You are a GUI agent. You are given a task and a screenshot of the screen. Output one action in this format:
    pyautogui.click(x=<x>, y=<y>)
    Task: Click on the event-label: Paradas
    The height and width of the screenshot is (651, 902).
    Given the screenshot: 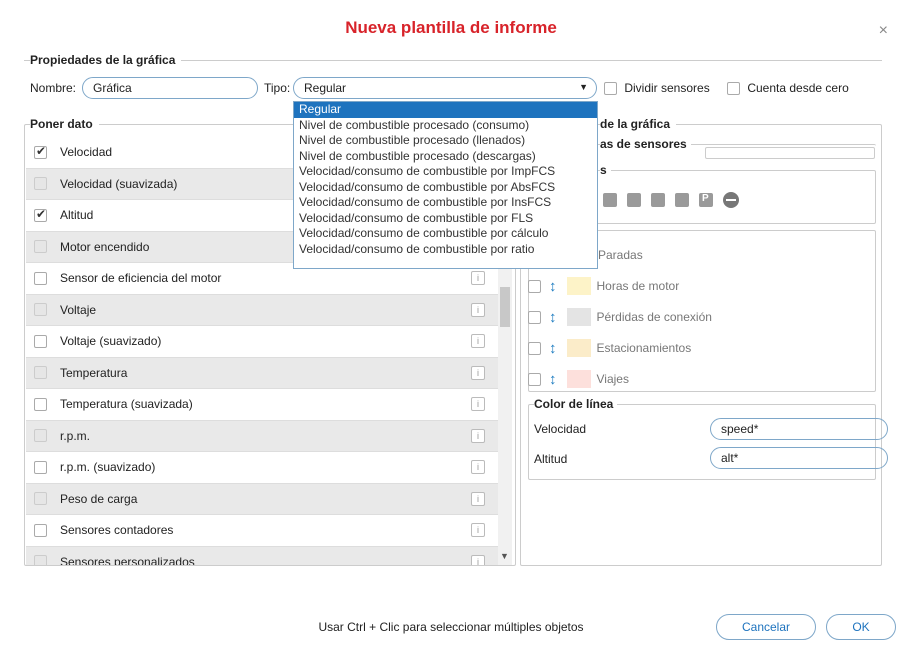 What is the action you would take?
    pyautogui.click(x=620, y=255)
    